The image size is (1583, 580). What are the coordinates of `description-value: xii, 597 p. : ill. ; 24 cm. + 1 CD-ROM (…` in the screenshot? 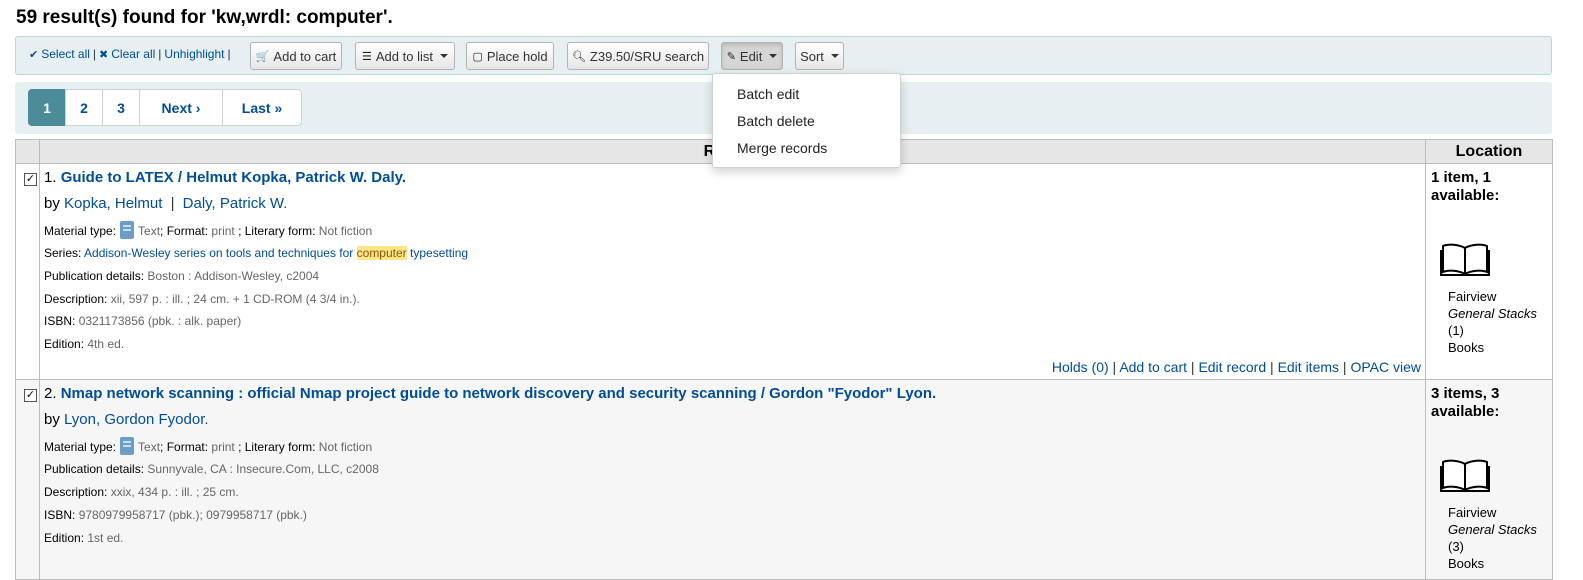 It's located at (235, 299).